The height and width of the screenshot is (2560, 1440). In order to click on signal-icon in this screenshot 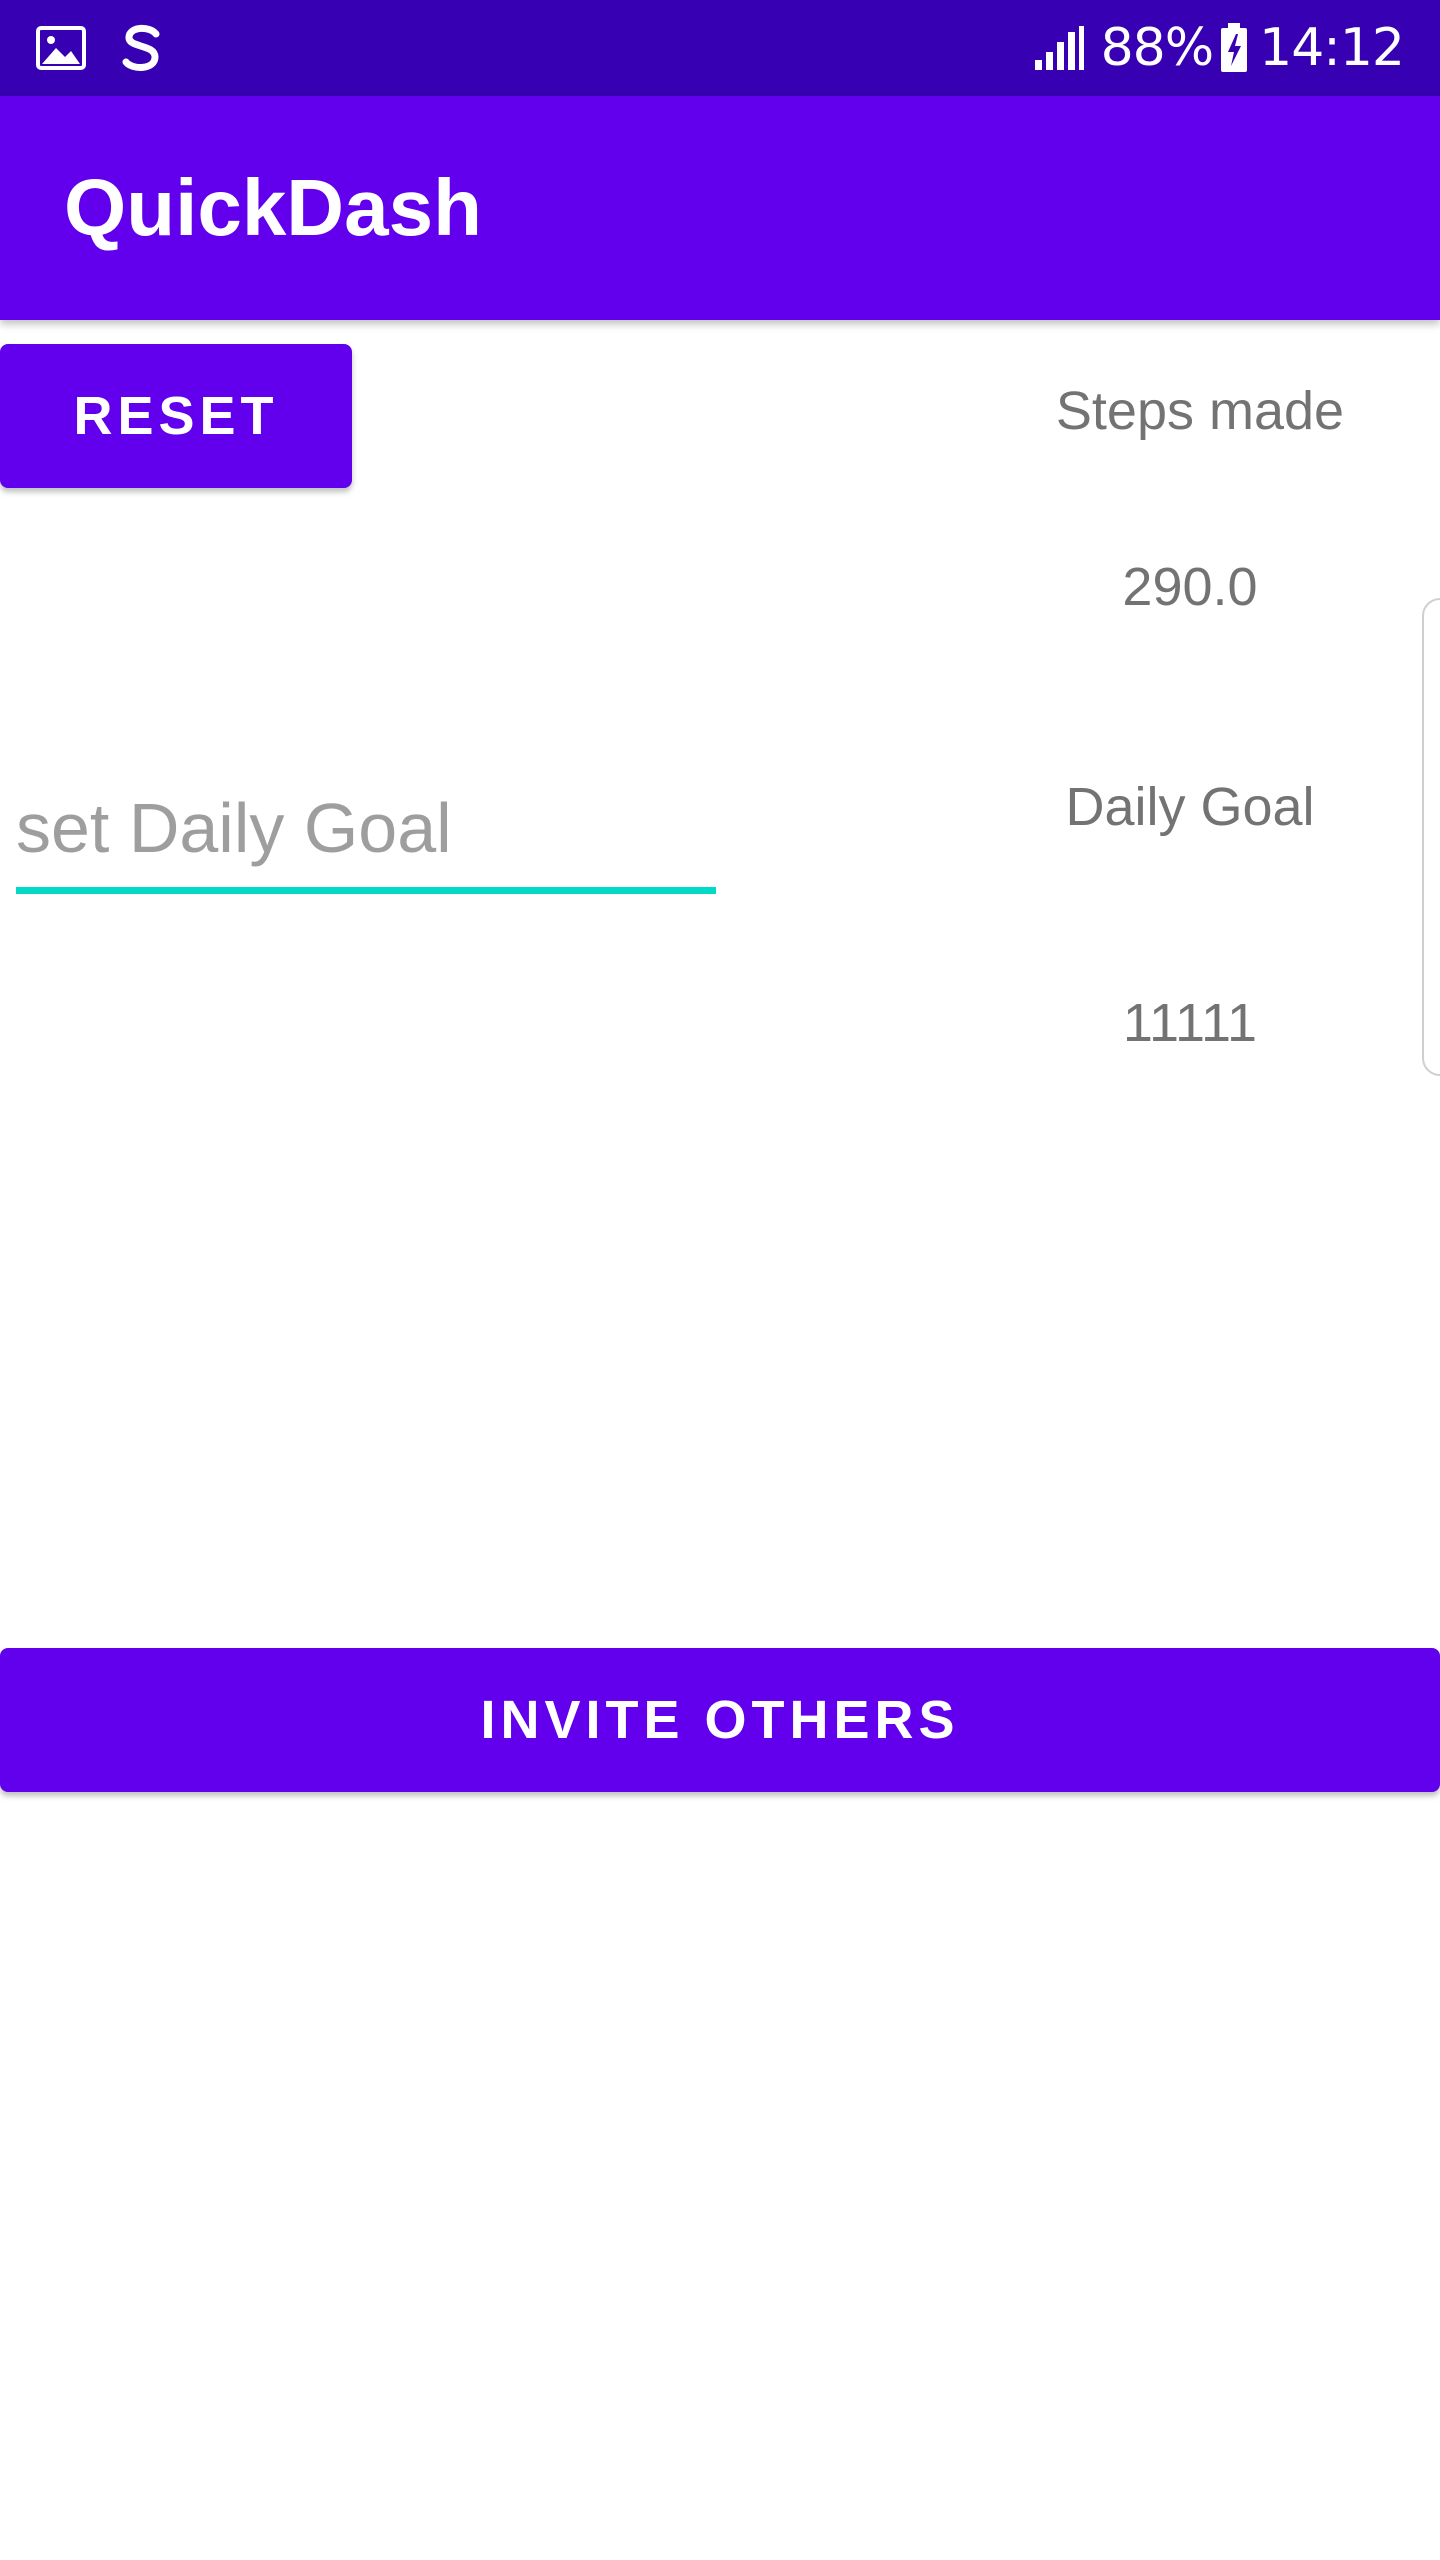, I will do `click(1059, 48)`.